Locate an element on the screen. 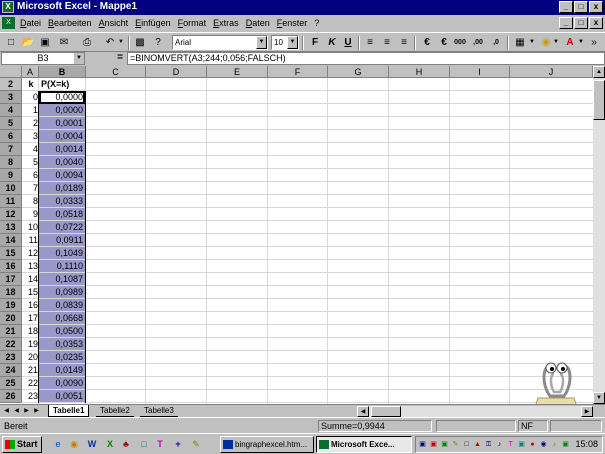 Image resolution: width=605 pixels, height=454 pixels. scroll-right-icon: ▶ is located at coordinates (587, 411).